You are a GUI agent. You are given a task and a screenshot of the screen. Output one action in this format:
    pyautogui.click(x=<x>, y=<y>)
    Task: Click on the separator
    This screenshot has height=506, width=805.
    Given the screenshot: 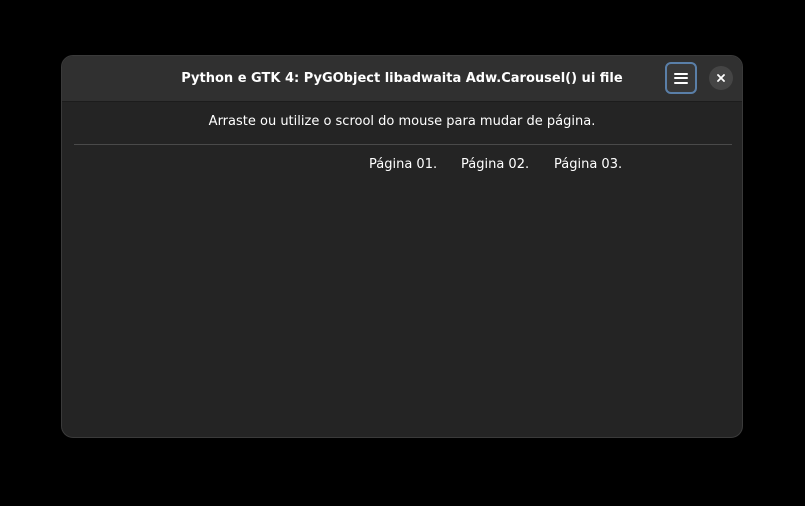 What is the action you would take?
    pyautogui.click(x=403, y=144)
    